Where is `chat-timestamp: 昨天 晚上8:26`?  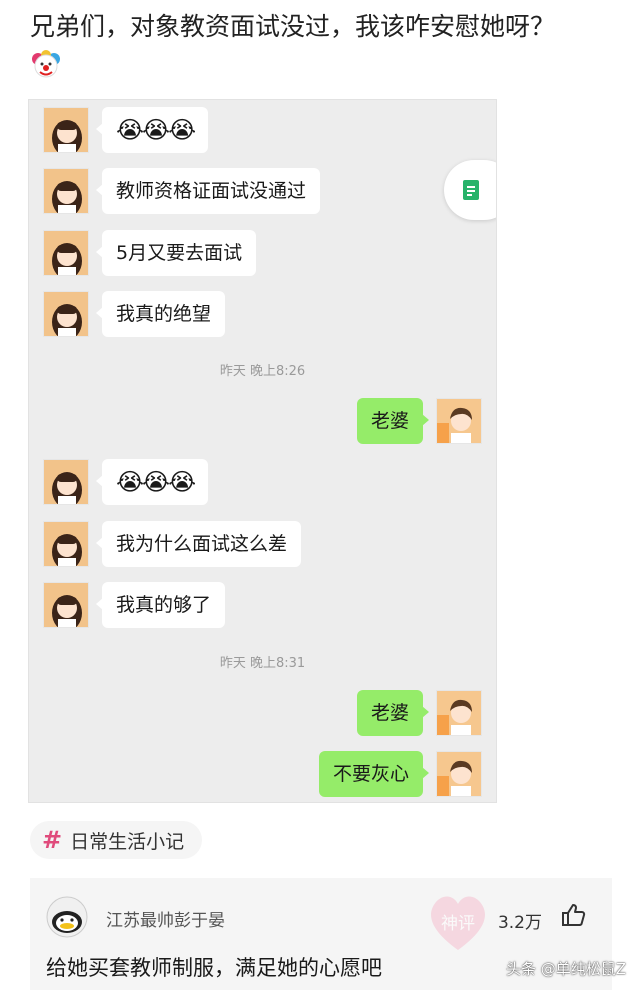 chat-timestamp: 昨天 晚上8:26 is located at coordinates (262, 371).